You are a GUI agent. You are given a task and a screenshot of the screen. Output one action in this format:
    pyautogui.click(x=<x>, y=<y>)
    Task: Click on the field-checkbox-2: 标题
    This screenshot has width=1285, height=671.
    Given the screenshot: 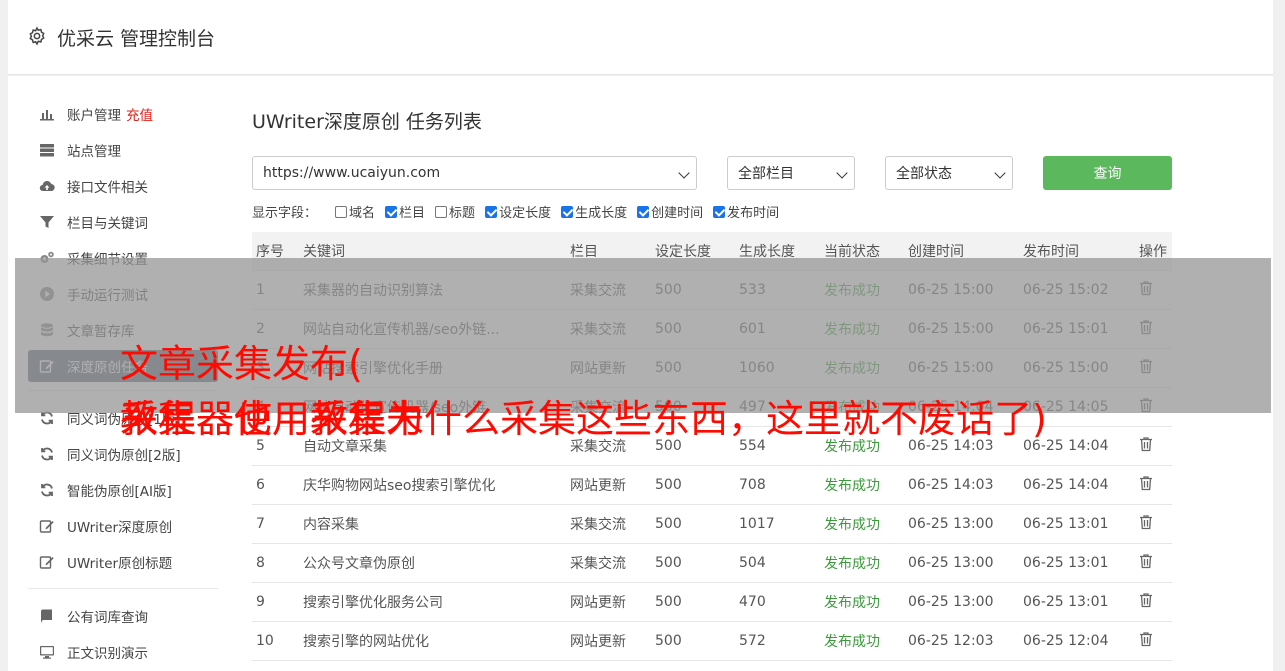 What is the action you would take?
    pyautogui.click(x=455, y=211)
    